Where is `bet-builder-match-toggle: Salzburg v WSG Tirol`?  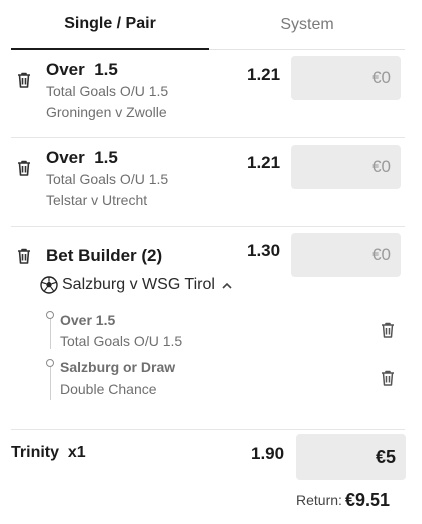
bet-builder-match-toggle: Salzburg v WSG Tirol is located at coordinates (136, 285).